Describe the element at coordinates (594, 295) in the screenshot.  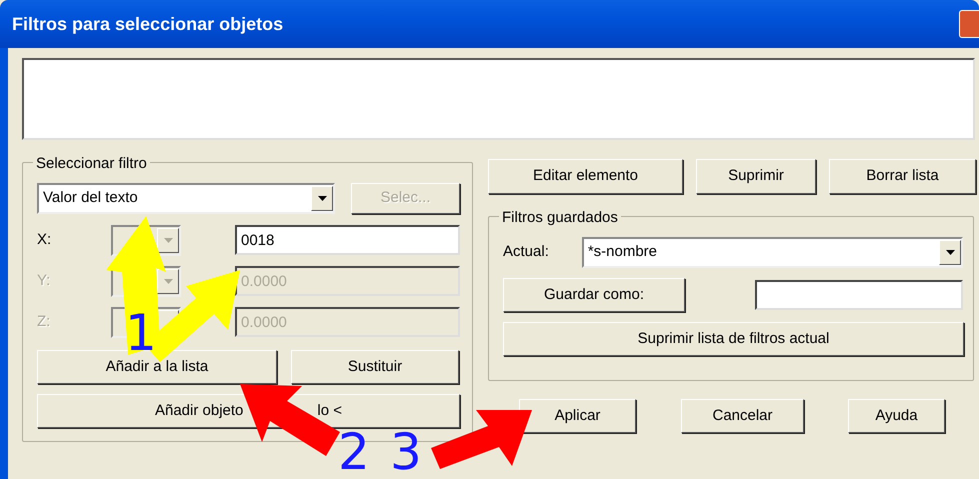
I see `save-as-button: Guardar como:` at that location.